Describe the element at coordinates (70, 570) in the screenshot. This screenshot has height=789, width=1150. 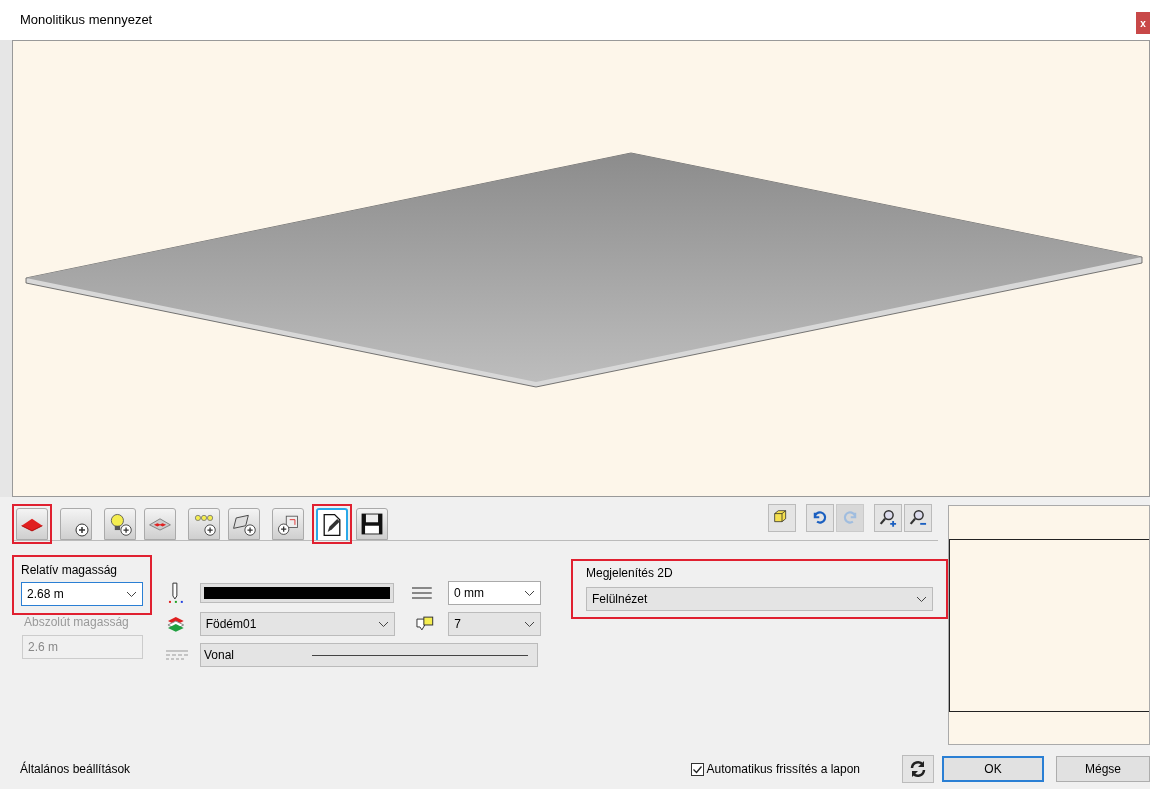
I see `field-label: Relatív magasság` at that location.